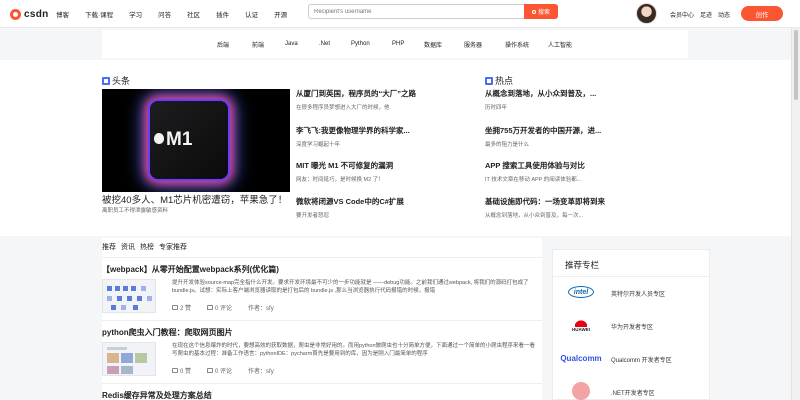 The height and width of the screenshot is (400, 800). I want to click on qualcomm-logo: Qualcomm, so click(581, 358).